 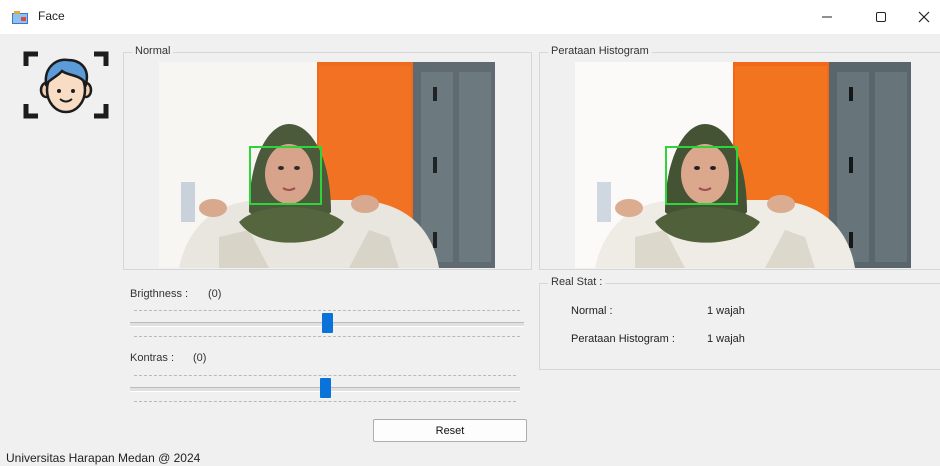 What do you see at coordinates (726, 339) in the screenshot?
I see `stat-equalized-value: 1 wajah` at bounding box center [726, 339].